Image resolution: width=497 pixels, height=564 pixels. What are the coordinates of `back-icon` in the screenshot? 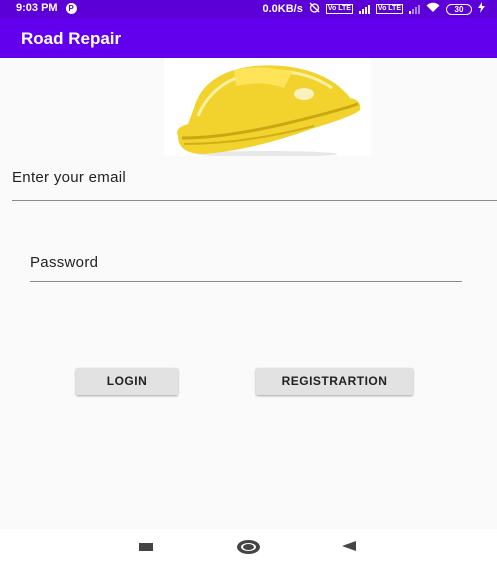 It's located at (349, 546).